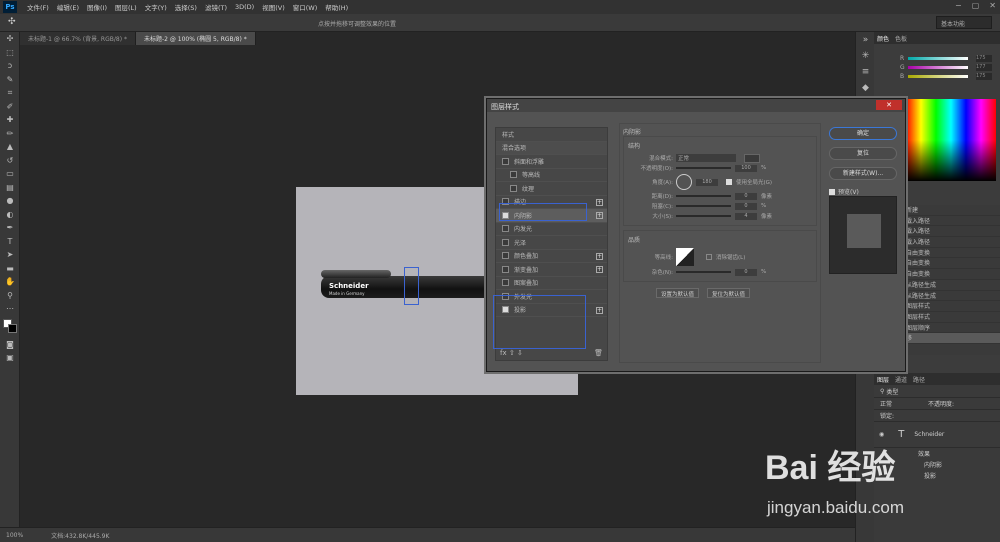  Describe the element at coordinates (865, 40) in the screenshot. I see `collapse-icon: »` at that location.